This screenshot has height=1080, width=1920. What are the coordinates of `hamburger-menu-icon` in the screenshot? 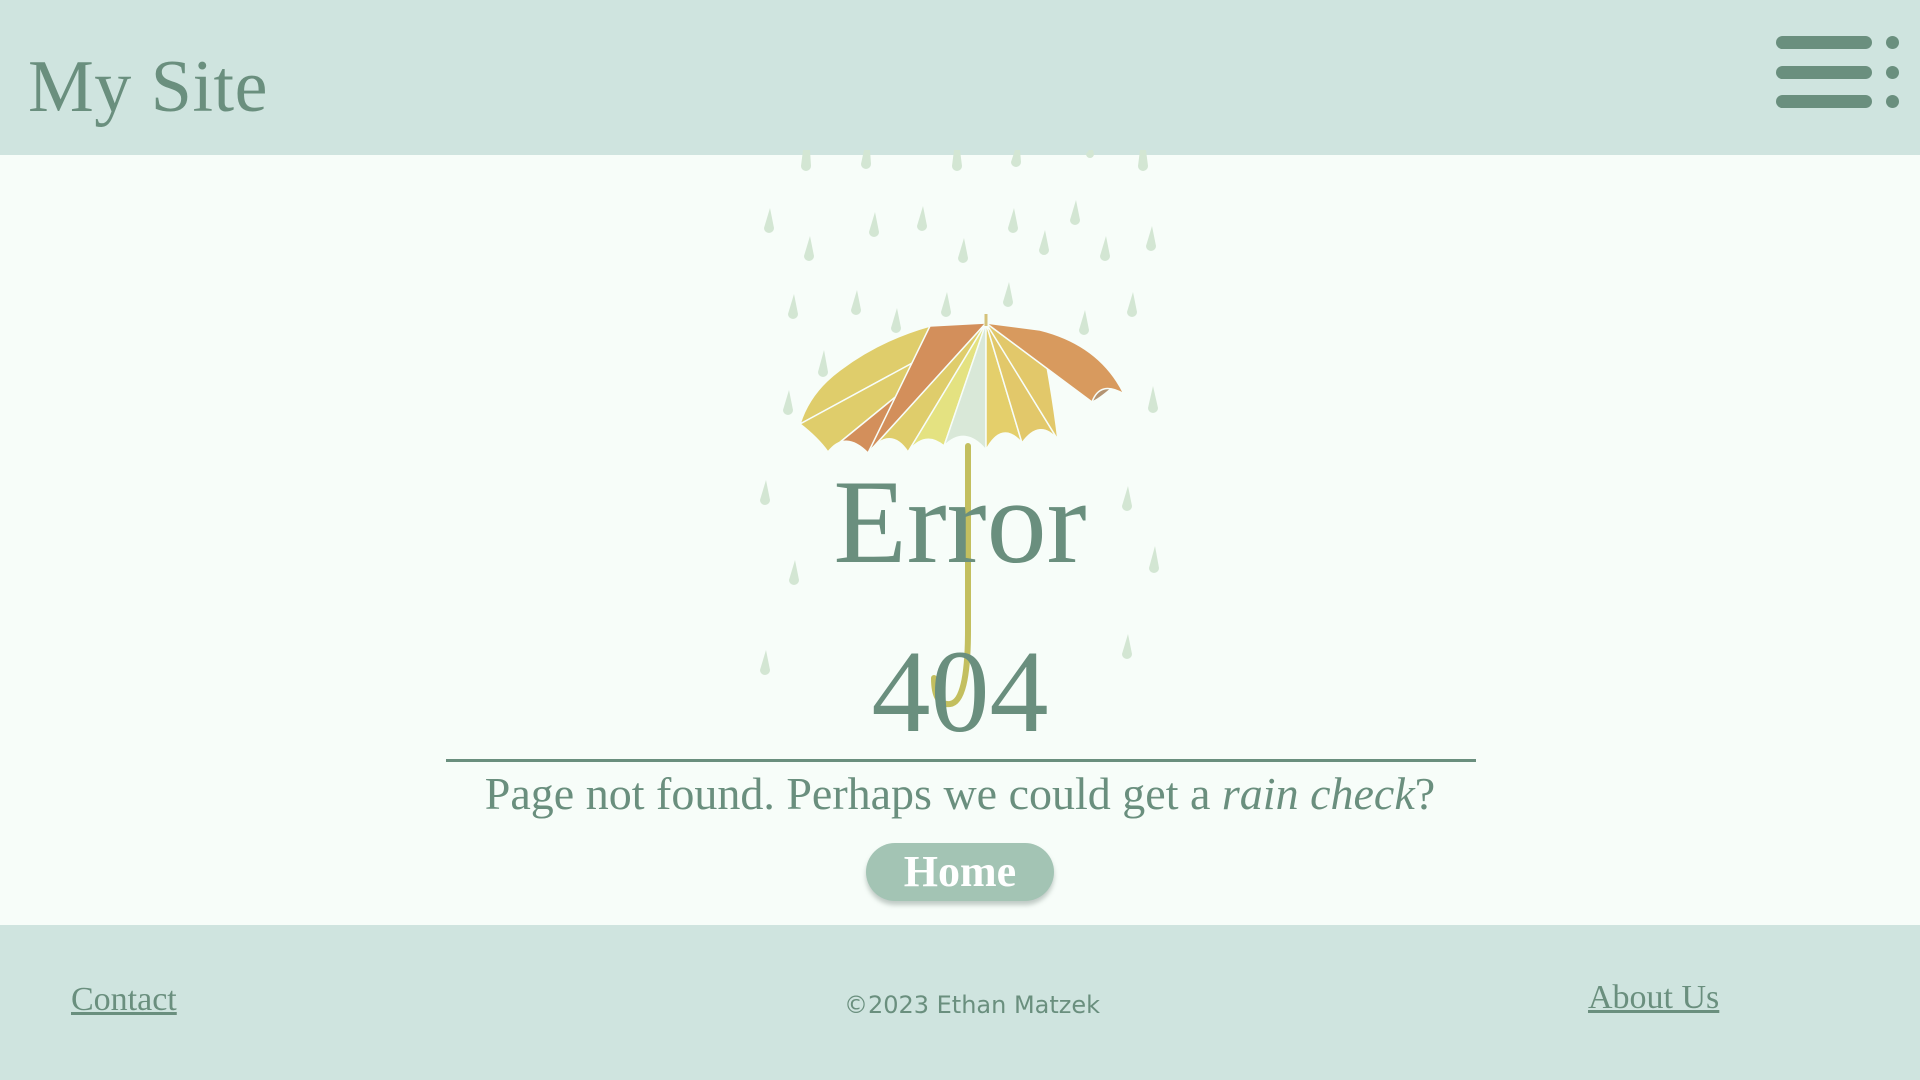 It's located at (1838, 72).